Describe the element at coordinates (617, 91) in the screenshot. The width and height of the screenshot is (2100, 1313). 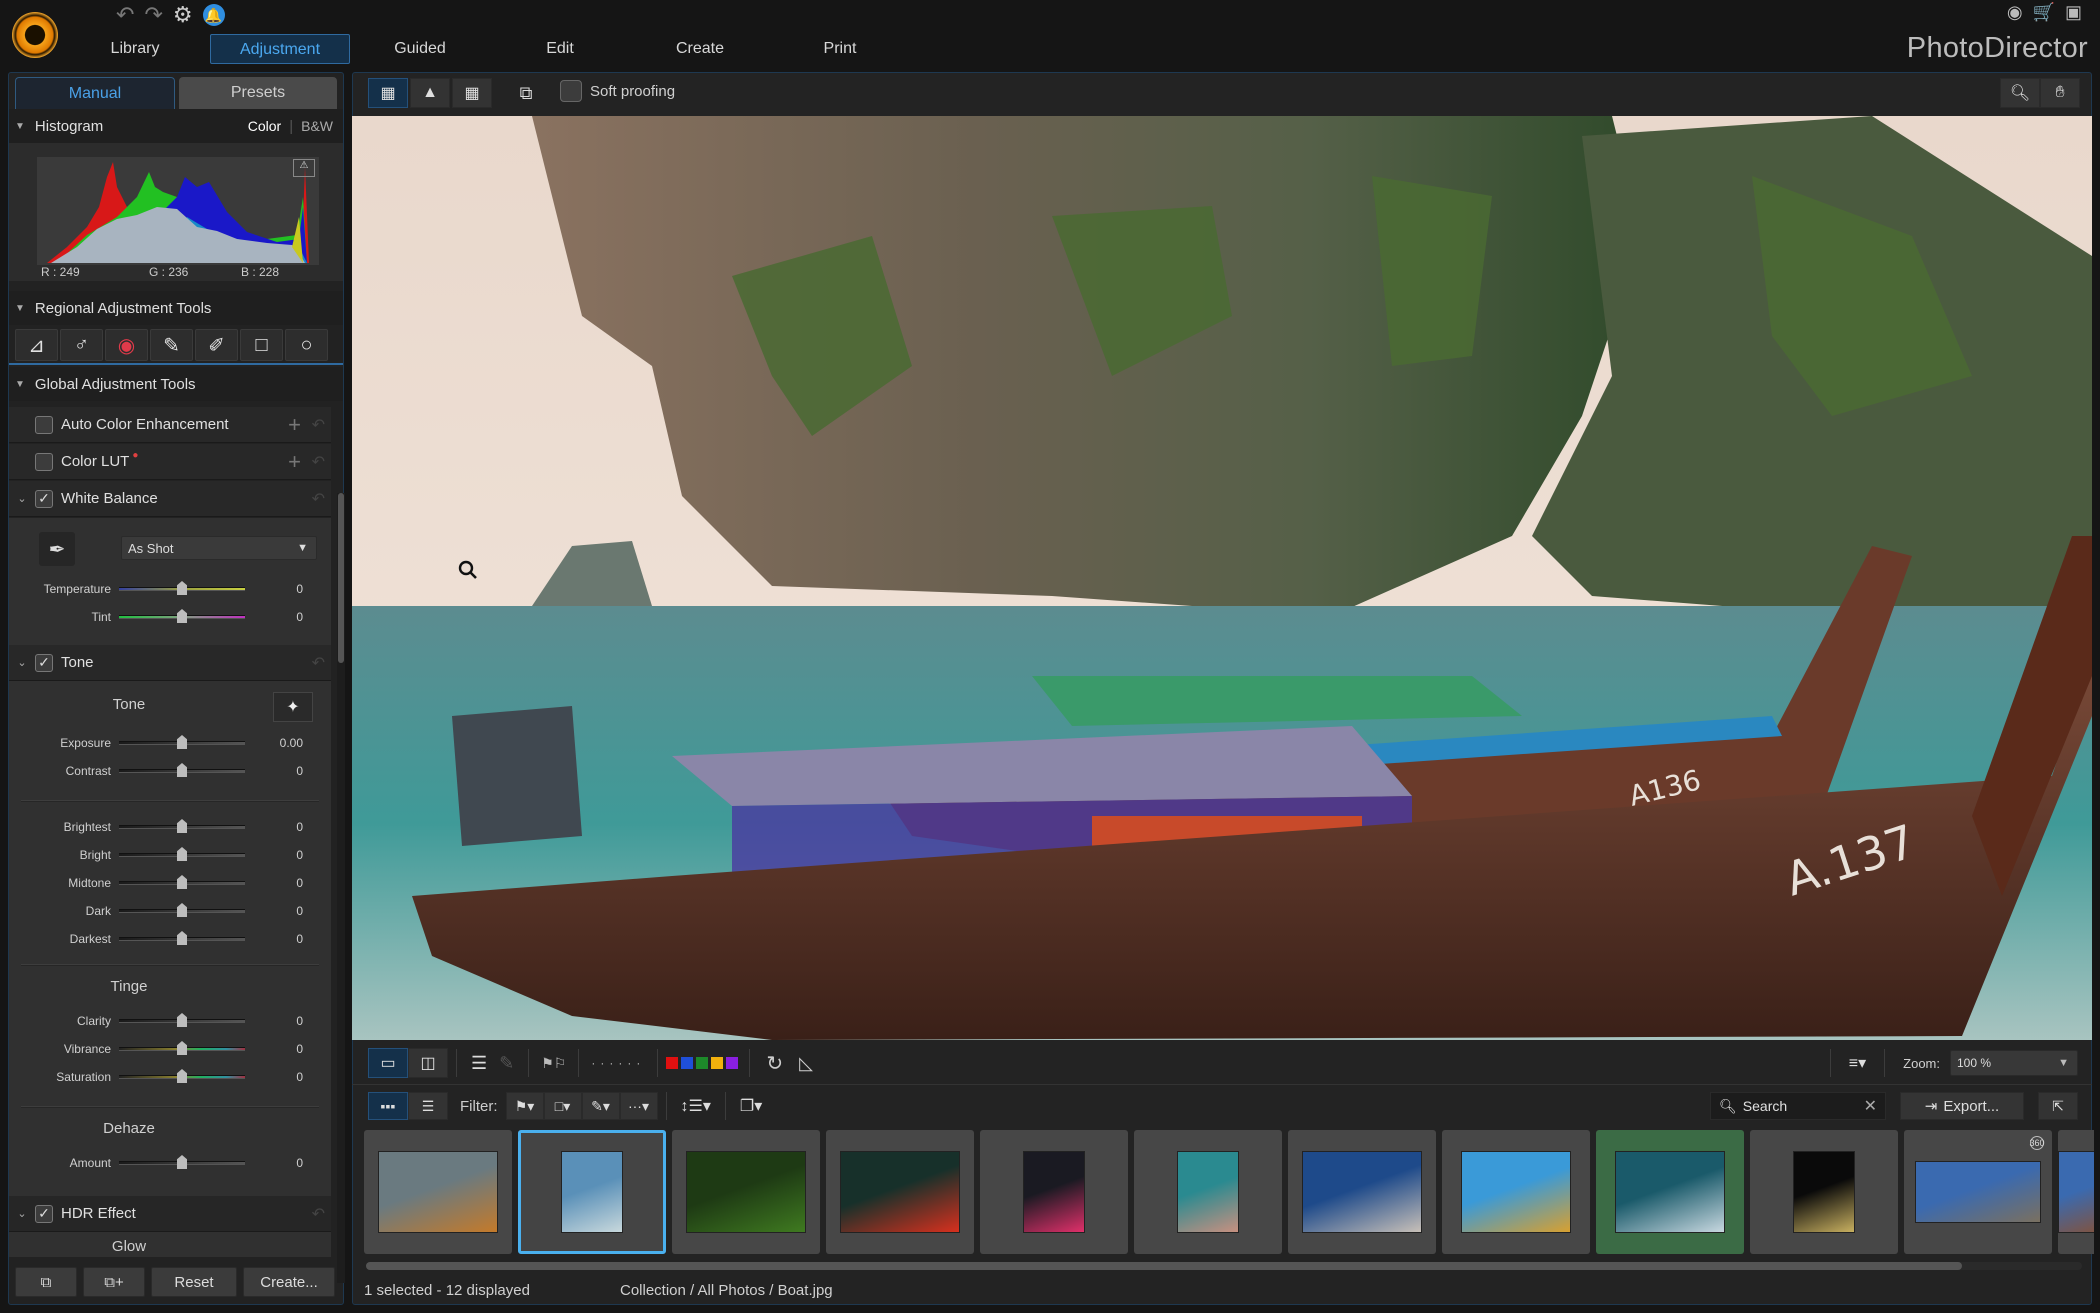
I see `soft-proofing-toggle: Soft proofing` at that location.